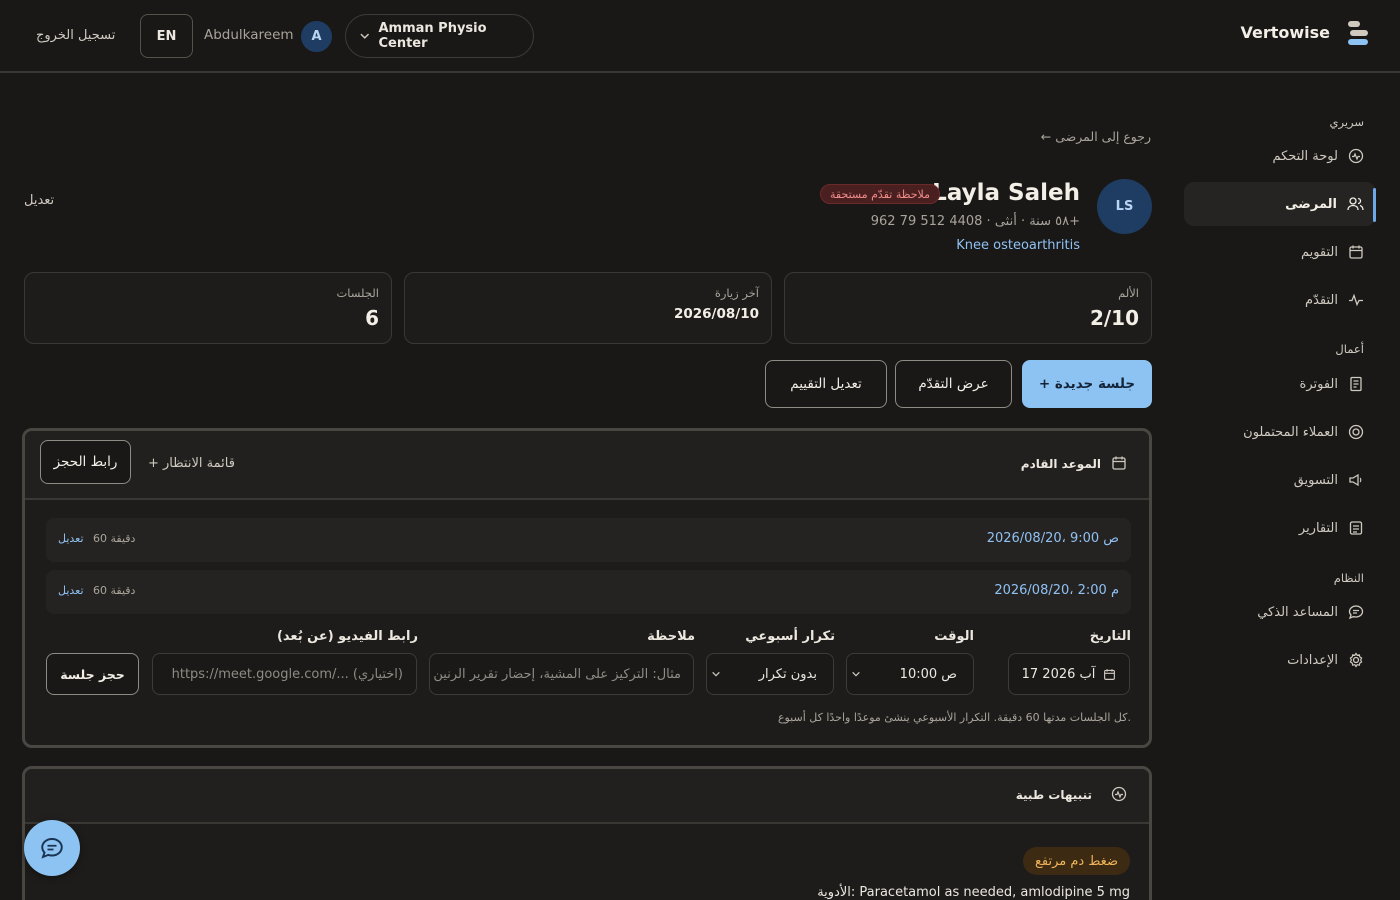 The image size is (1400, 900). What do you see at coordinates (1356, 432) in the screenshot?
I see `target-icon` at bounding box center [1356, 432].